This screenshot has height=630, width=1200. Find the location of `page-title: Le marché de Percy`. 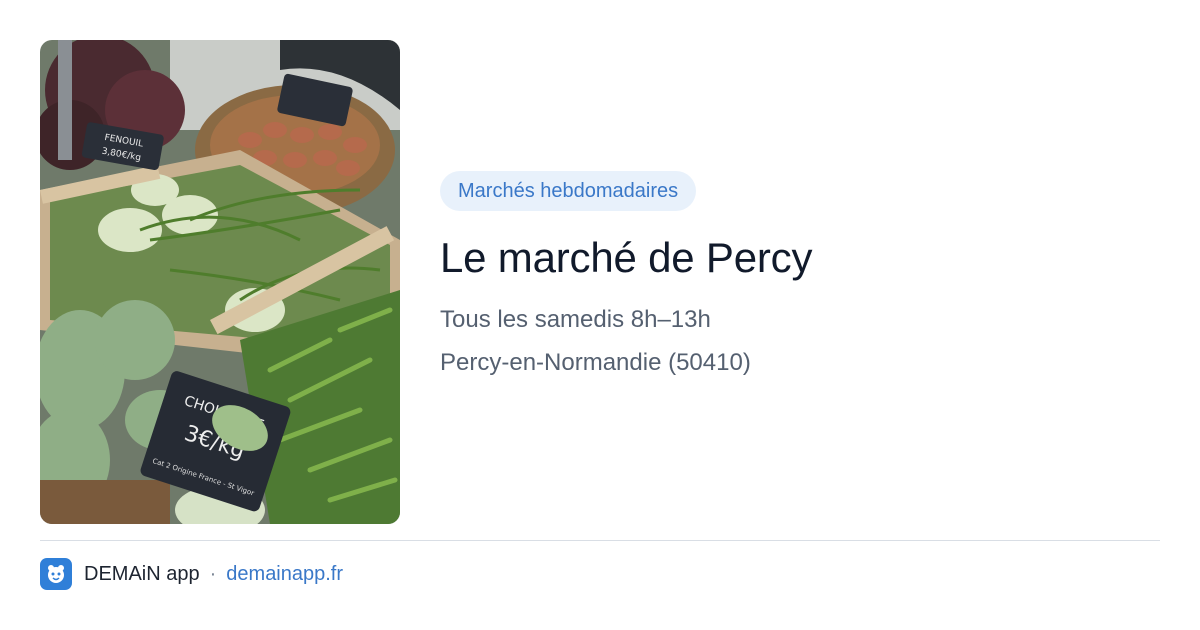

page-title: Le marché de Percy is located at coordinates (626, 257).